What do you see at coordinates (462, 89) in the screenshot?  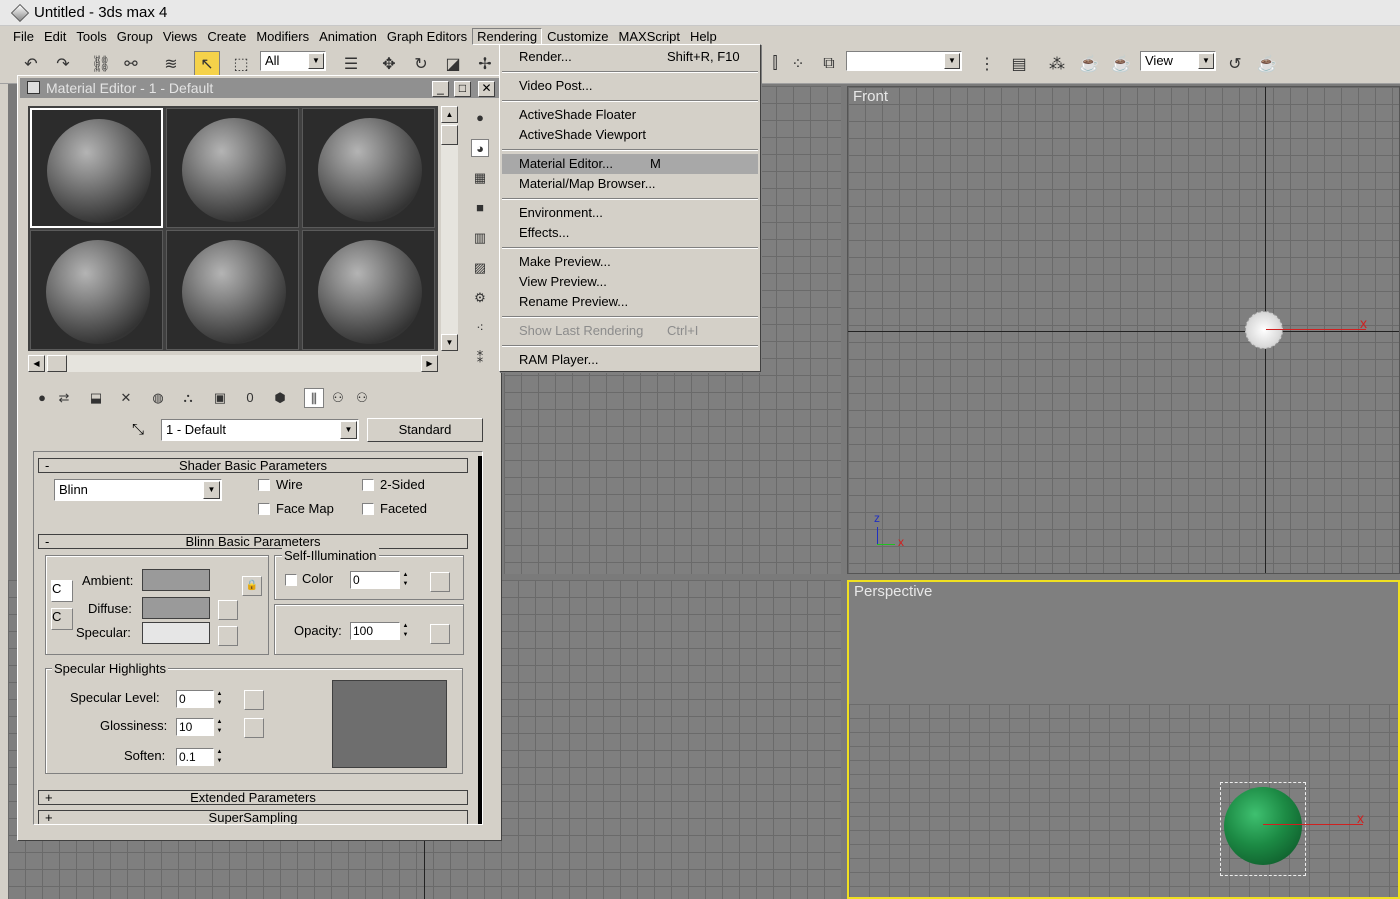 I see `maximize-button: □` at bounding box center [462, 89].